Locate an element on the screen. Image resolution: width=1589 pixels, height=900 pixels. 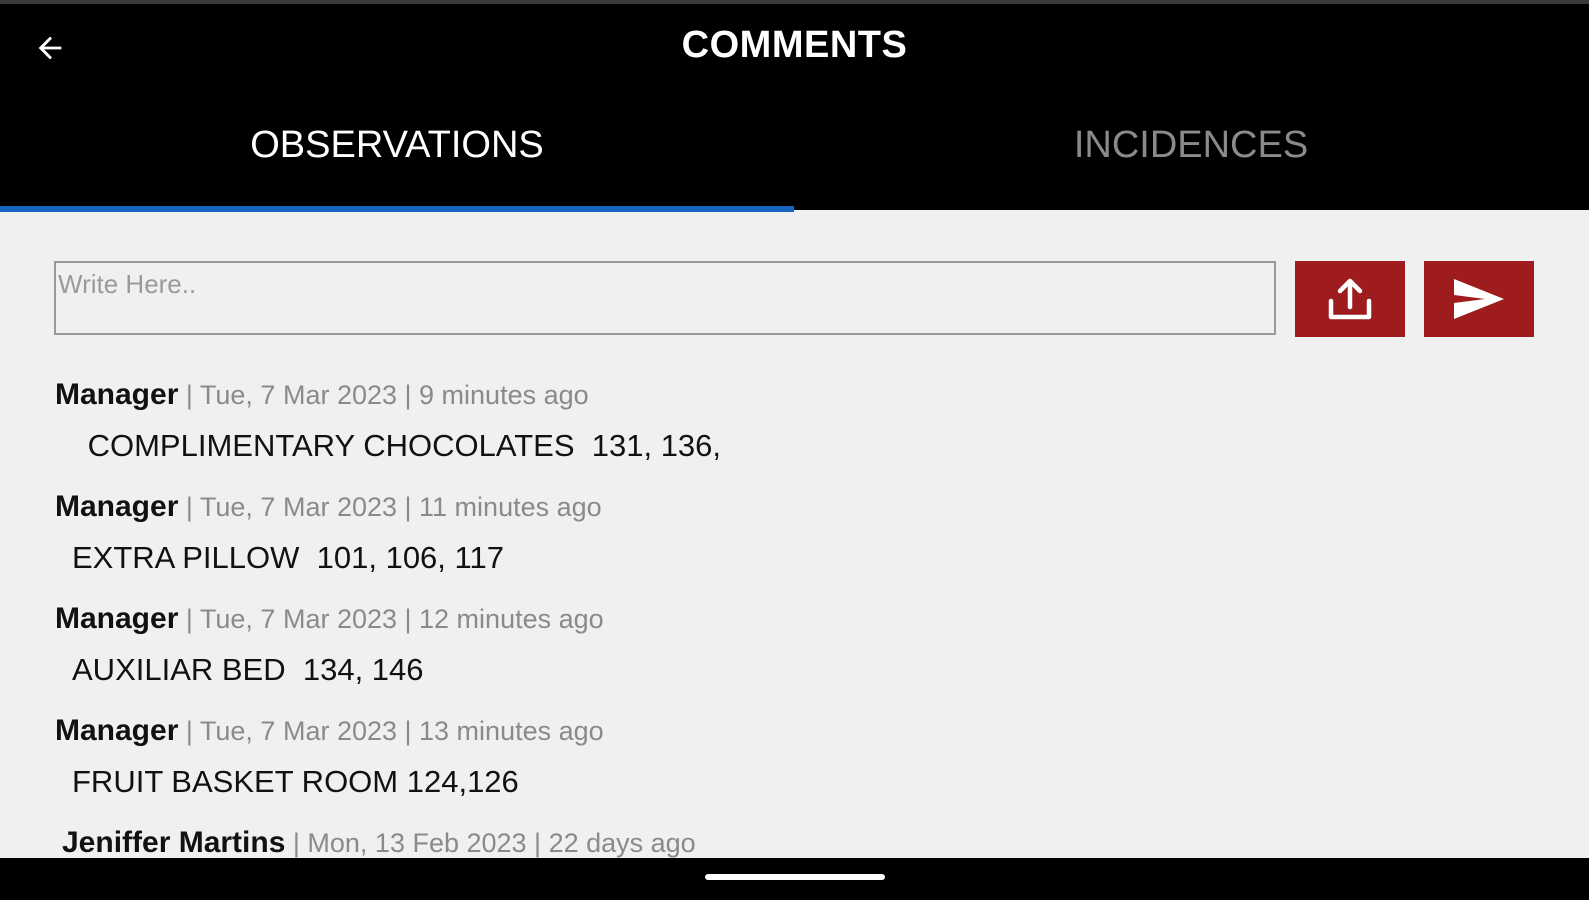
tab-observations: OBSERVATIONS is located at coordinates (397, 166).